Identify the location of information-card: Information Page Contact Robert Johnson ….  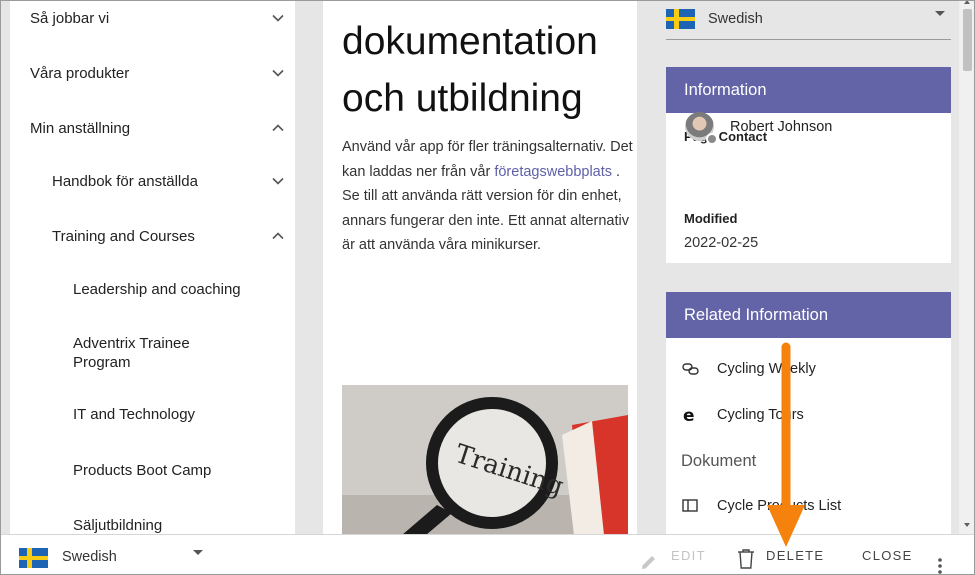
(808, 165).